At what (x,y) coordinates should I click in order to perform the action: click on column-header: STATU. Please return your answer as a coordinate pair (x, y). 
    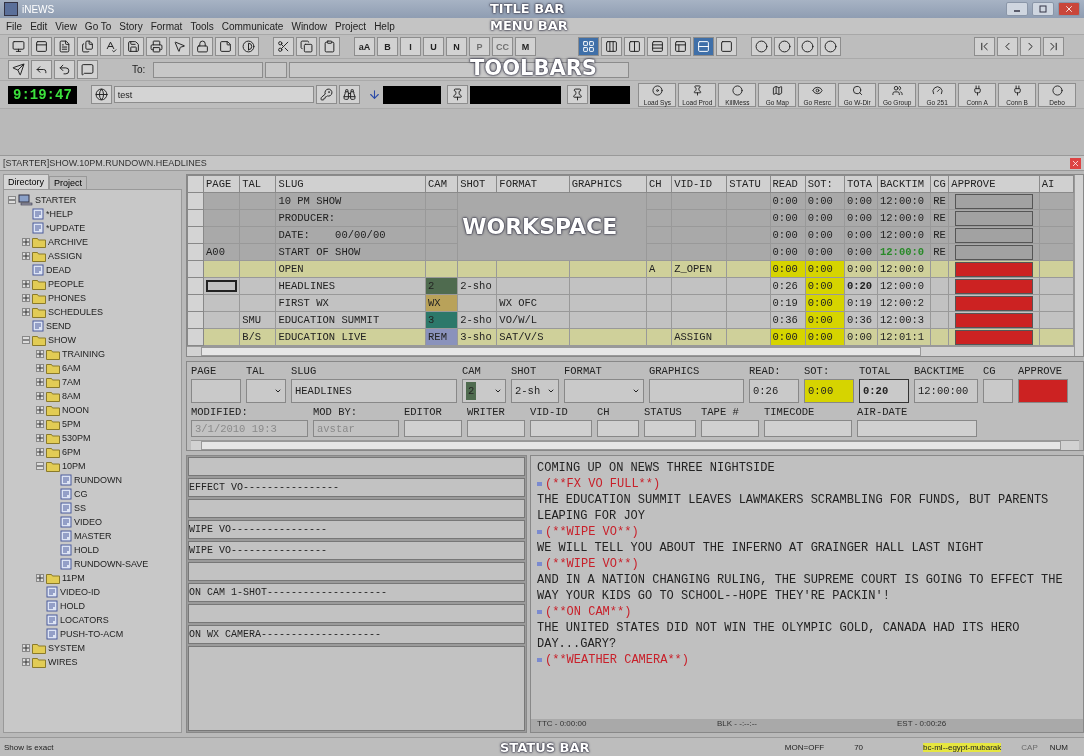
    Looking at the image, I should click on (748, 184).